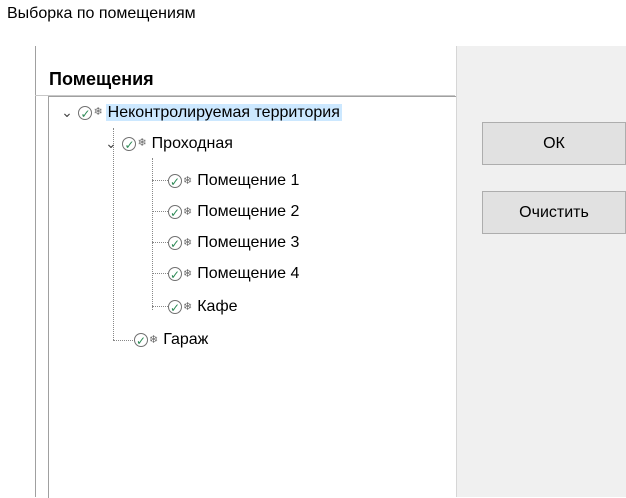 Image resolution: width=626 pixels, height=498 pixels. I want to click on tree-node-checkpoint: ⌄ ❄ Проходная, so click(169, 144).